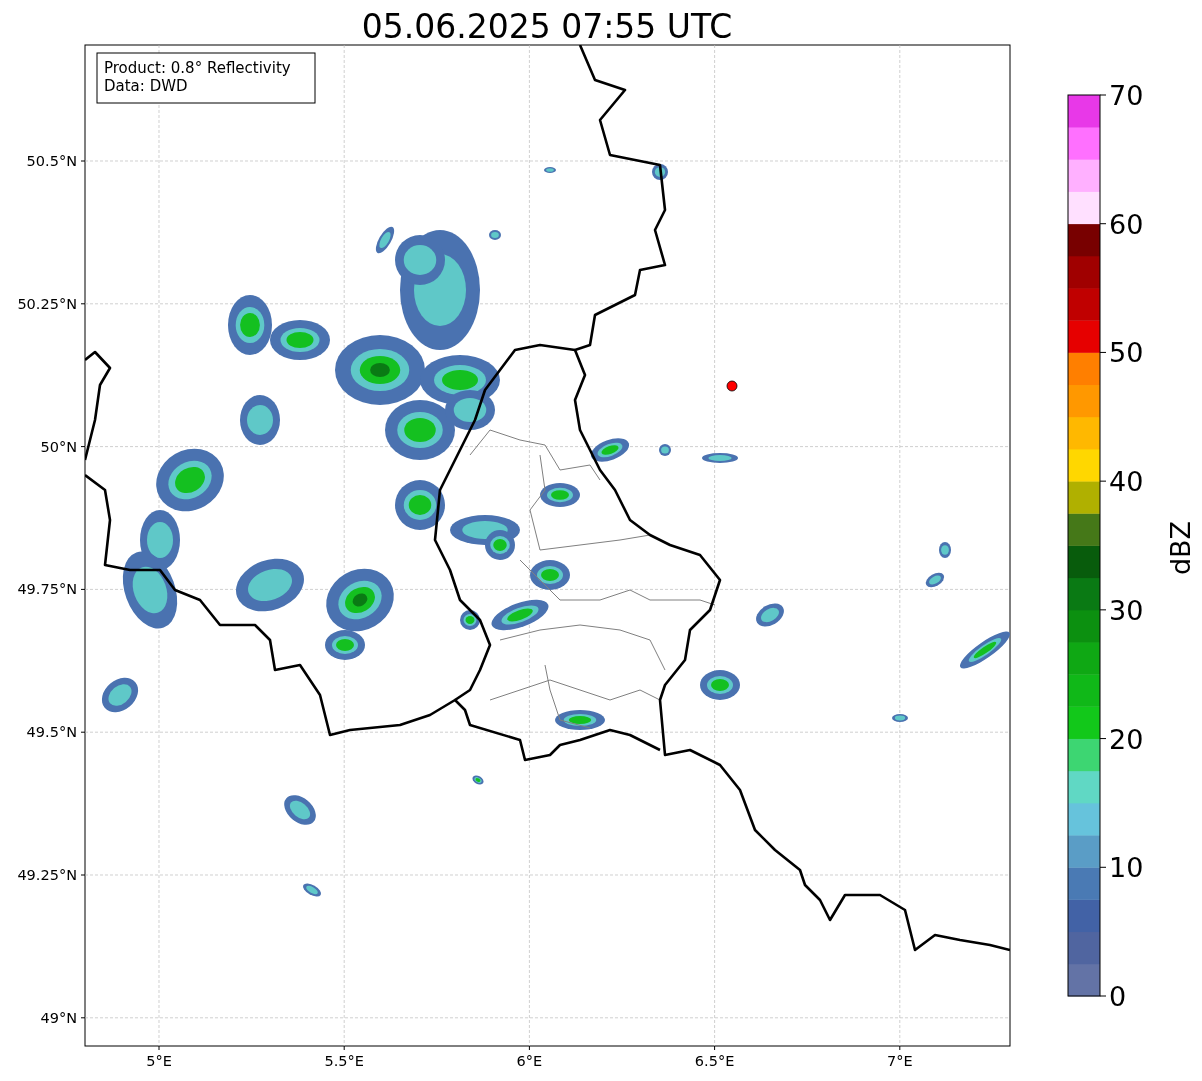 This screenshot has width=1202, height=1081. Describe the element at coordinates (1126, 482) in the screenshot. I see `colorbar-tick-label: 40` at that location.